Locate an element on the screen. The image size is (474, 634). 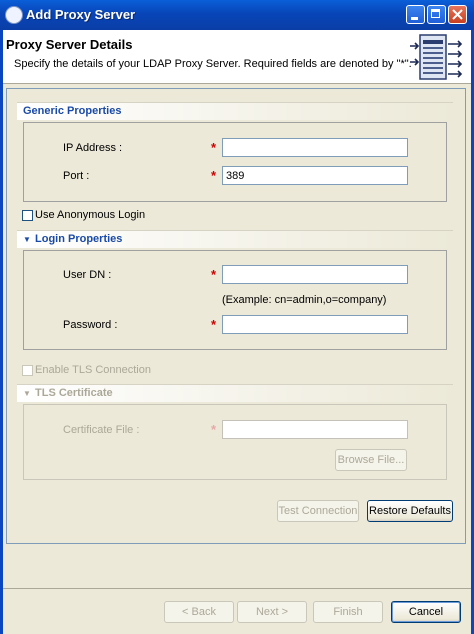
certificate-file-input is located at coordinates (315, 429).